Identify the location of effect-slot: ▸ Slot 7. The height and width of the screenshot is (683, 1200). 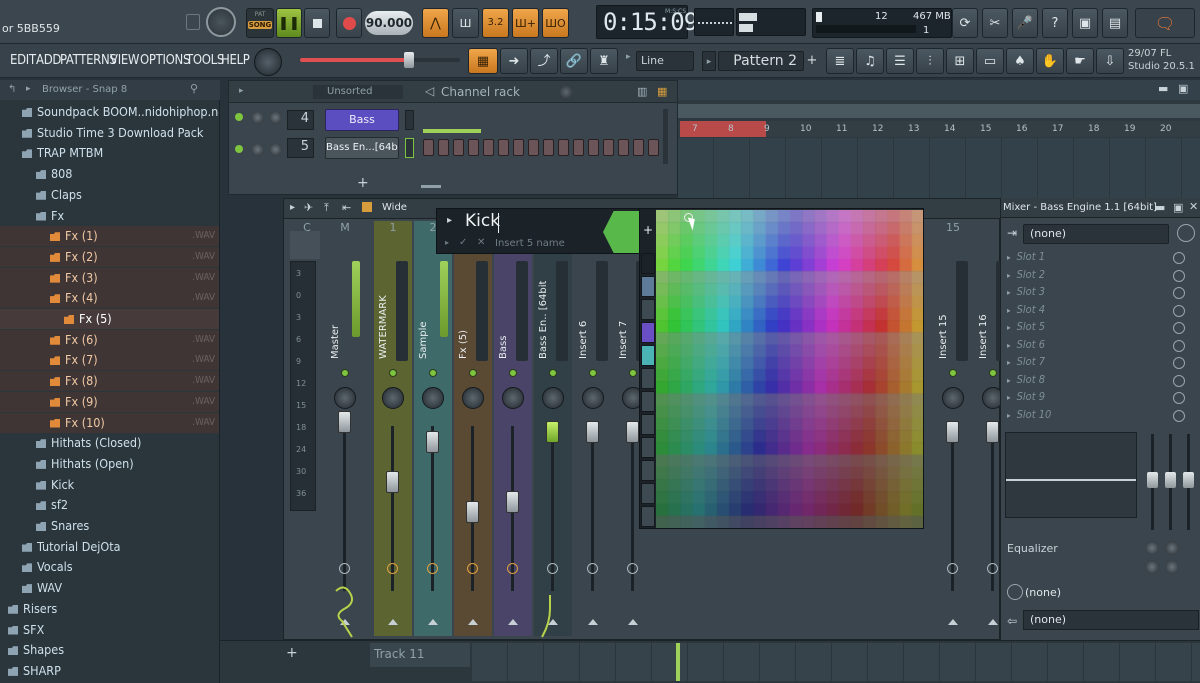
(1098, 363).